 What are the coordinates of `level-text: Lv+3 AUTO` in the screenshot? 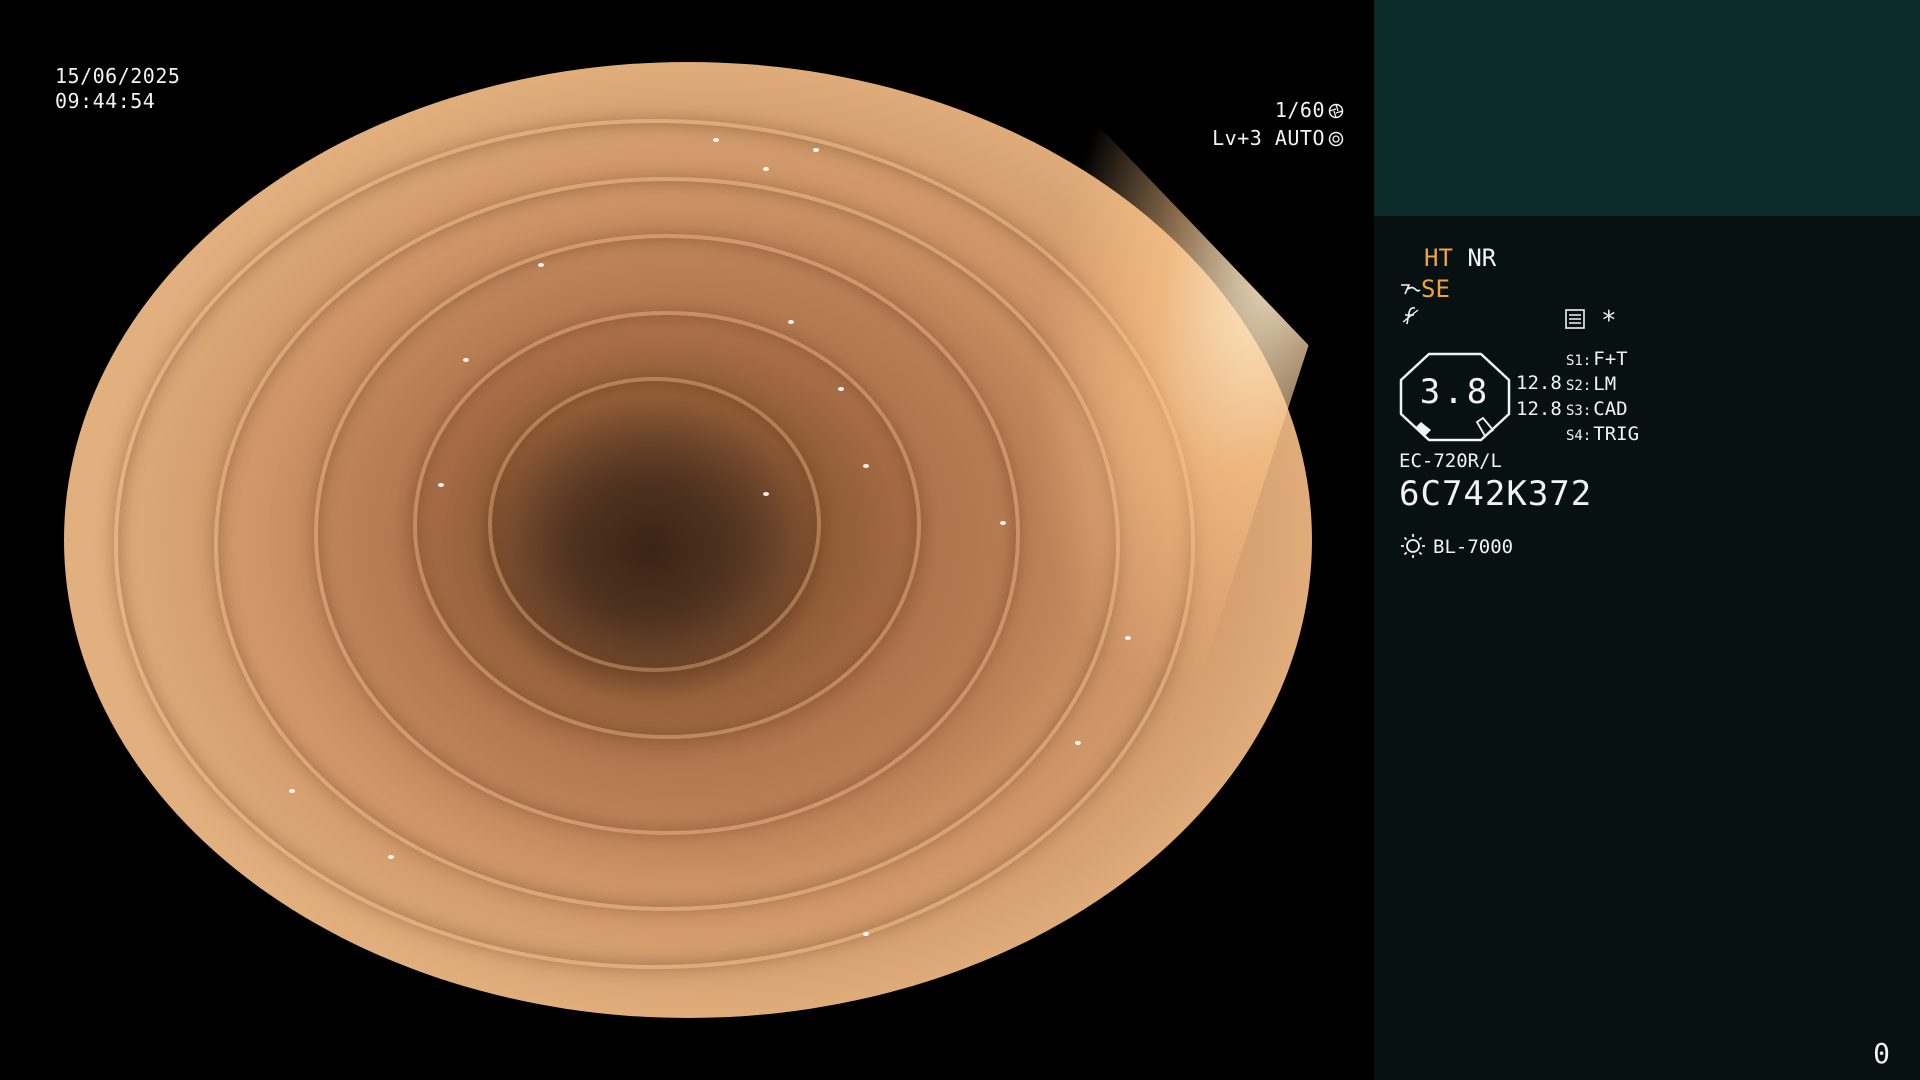 It's located at (1268, 138).